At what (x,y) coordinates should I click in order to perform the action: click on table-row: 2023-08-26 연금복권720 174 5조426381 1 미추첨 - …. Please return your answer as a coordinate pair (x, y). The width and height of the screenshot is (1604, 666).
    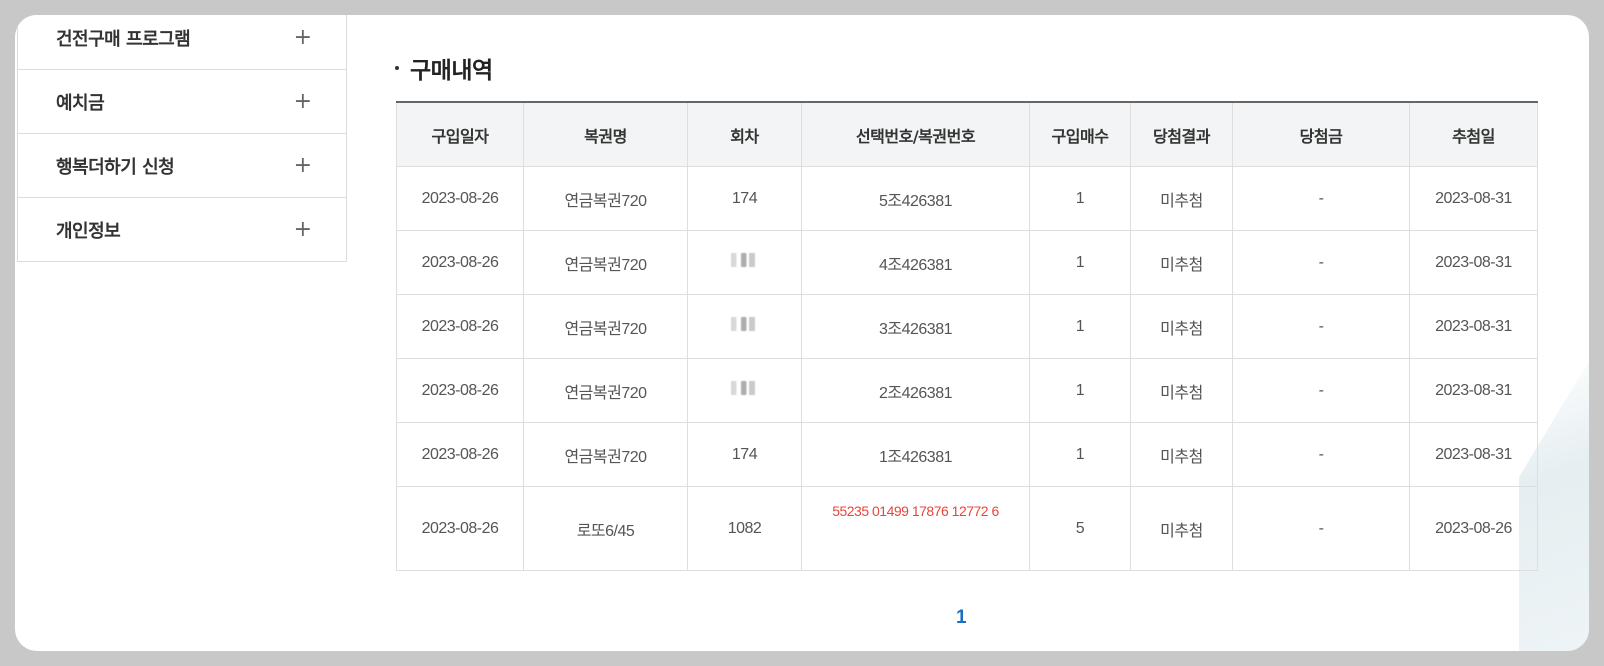
    Looking at the image, I should click on (967, 198).